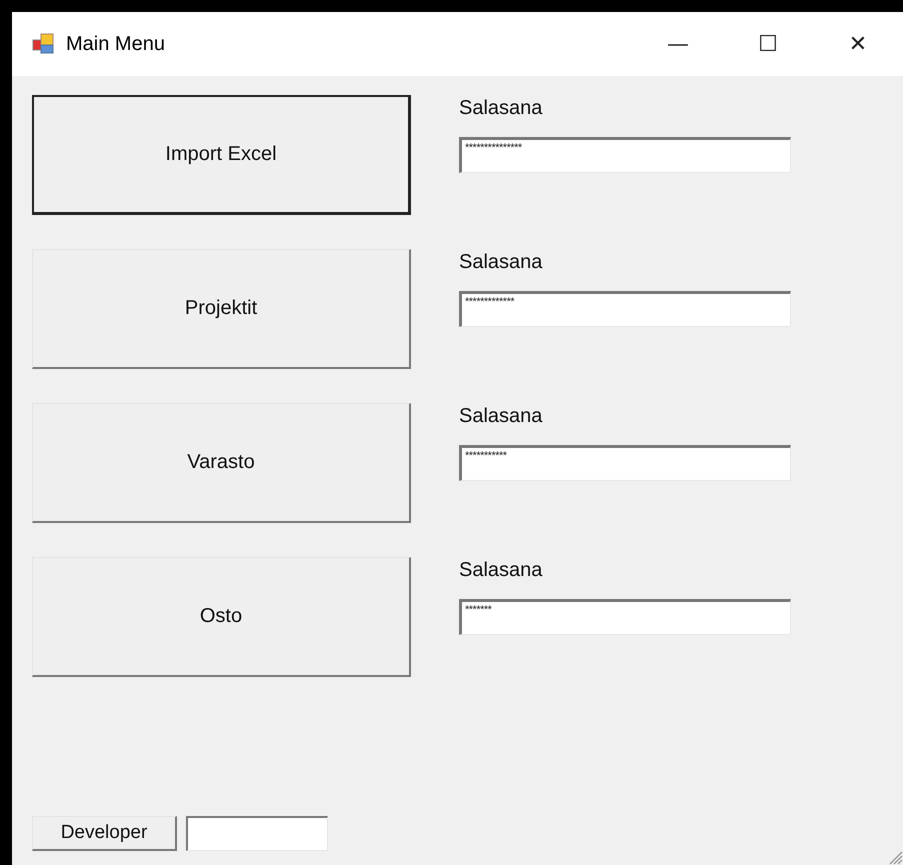 This screenshot has height=865, width=903. I want to click on input-field, so click(257, 833).